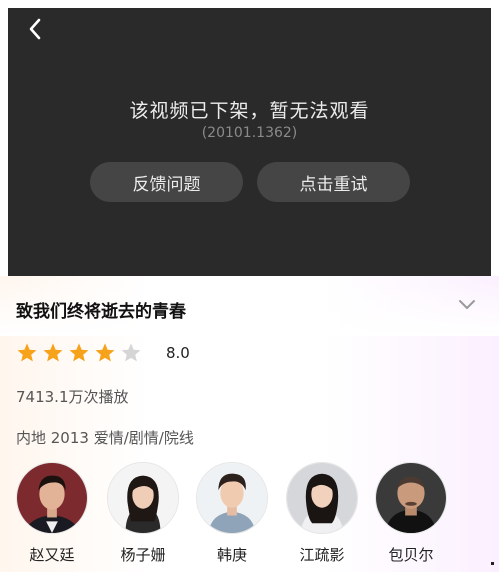 The image size is (499, 572). I want to click on cast-member: 赵又廷, so click(52, 513).